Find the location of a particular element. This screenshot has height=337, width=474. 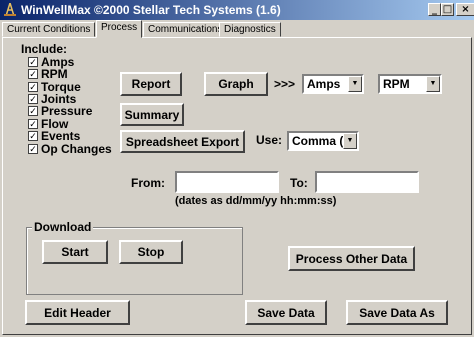

delimiter-select: Comma (,) ▼ is located at coordinates (323, 141).